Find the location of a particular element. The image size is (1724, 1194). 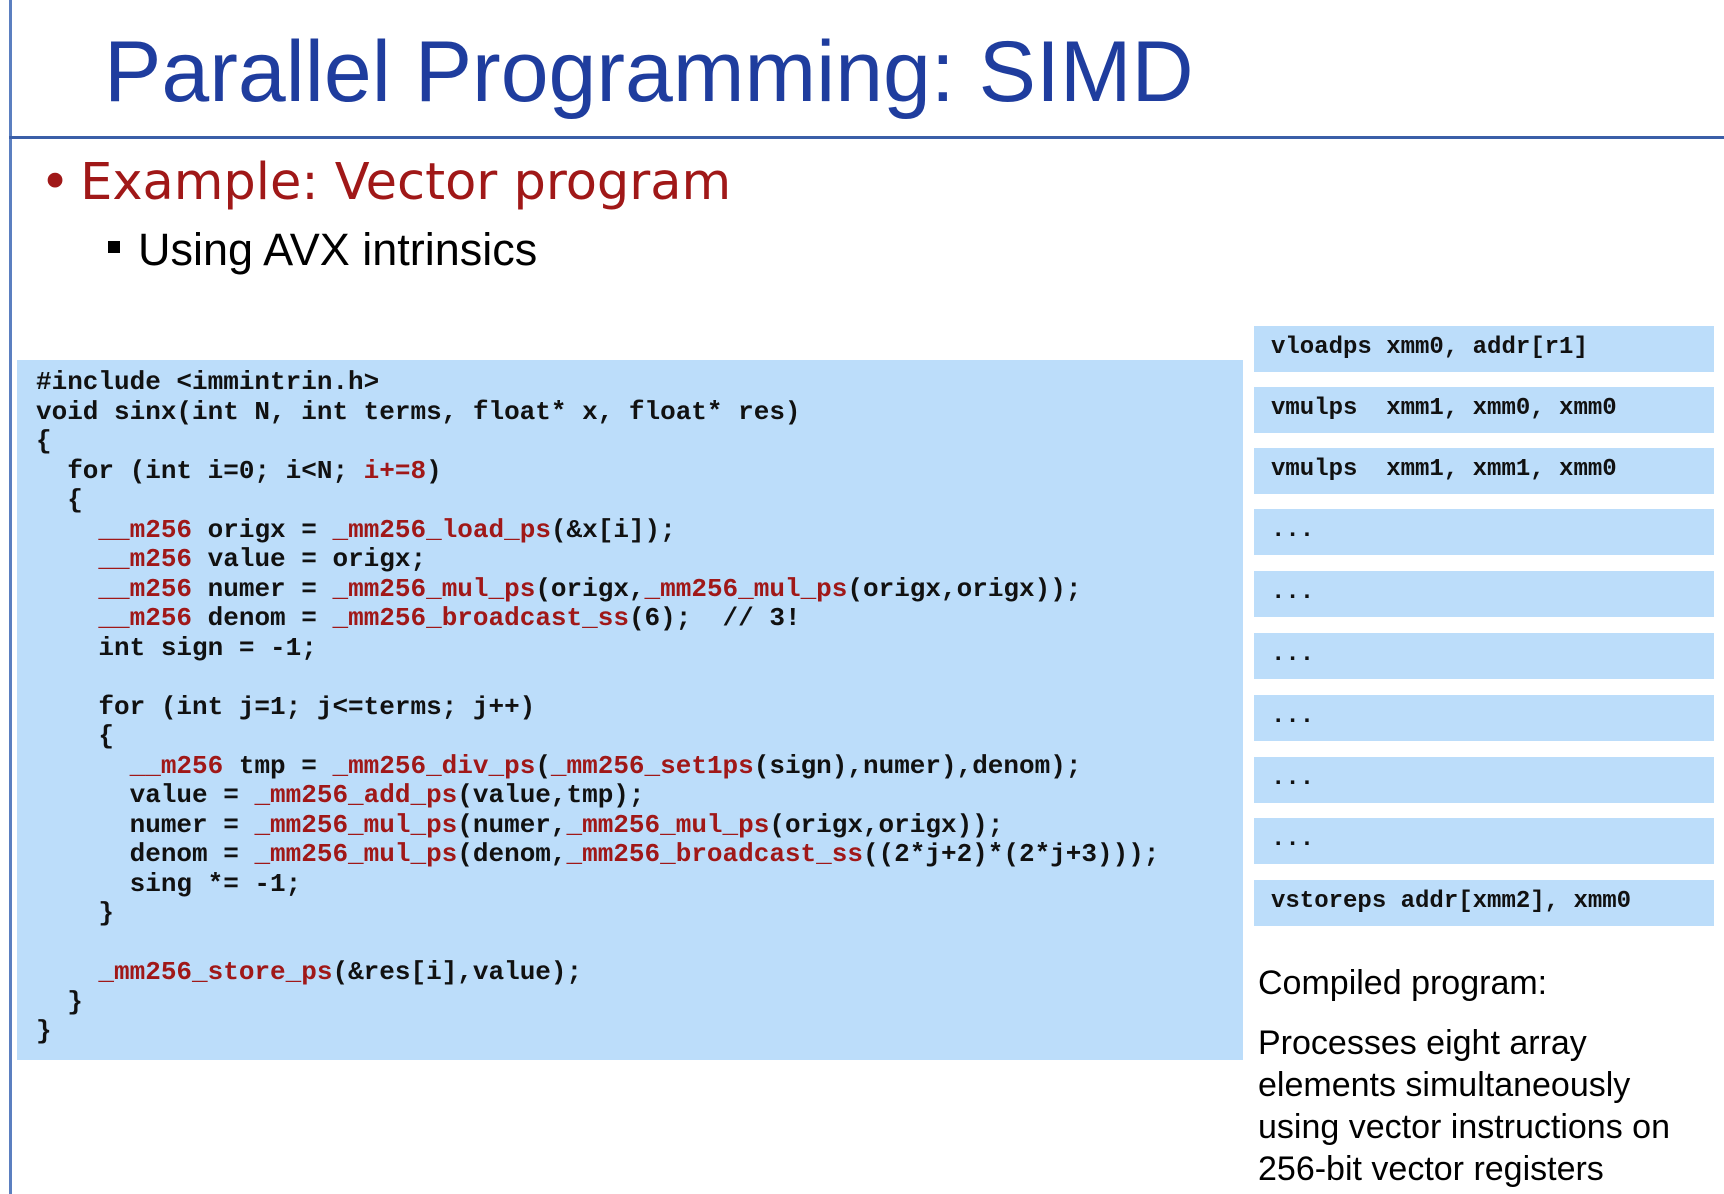

code-intrinsic: _mm256_div_ps is located at coordinates (434, 765).